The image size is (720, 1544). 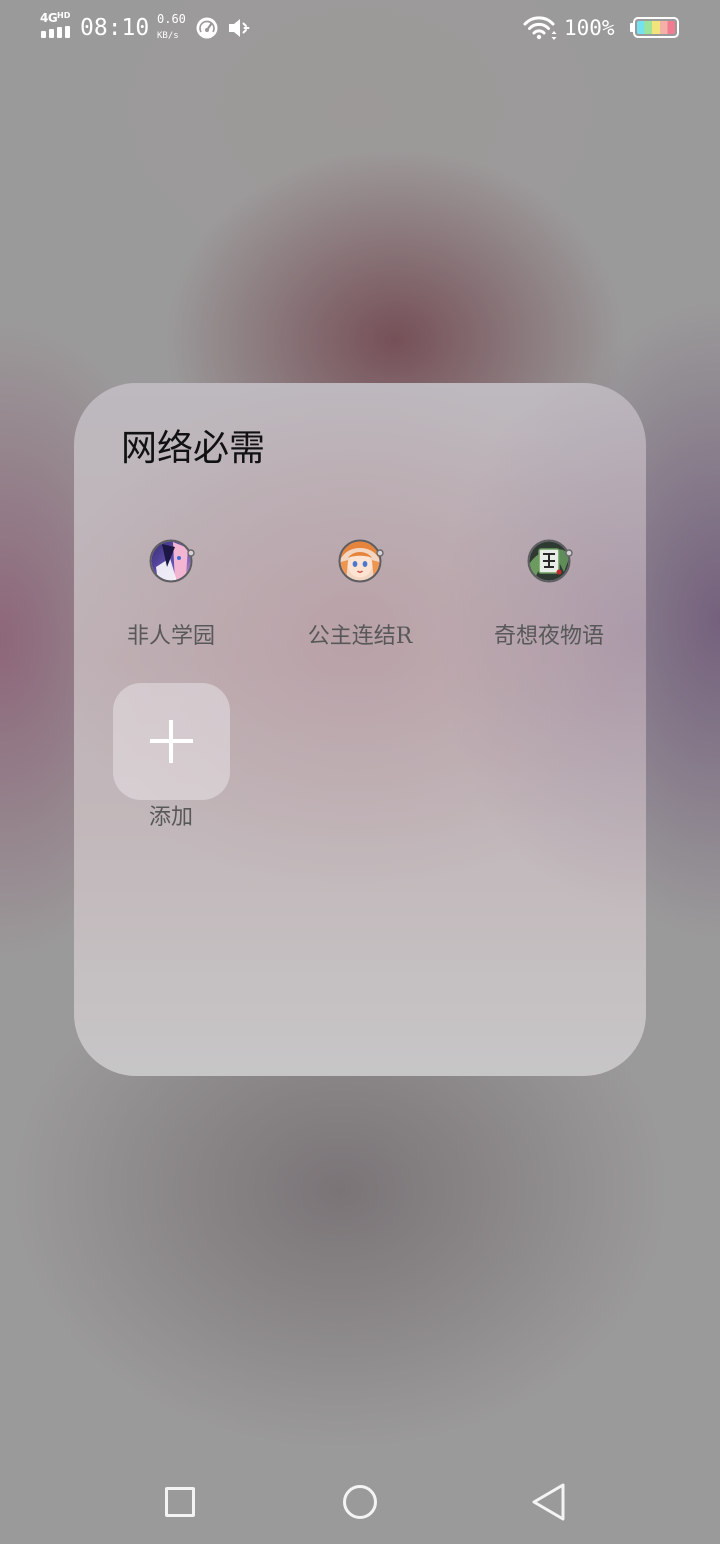 What do you see at coordinates (360, 28) in the screenshot?
I see `status-bar: 4G HD 08:10 0.60 KB/s 100%` at bounding box center [360, 28].